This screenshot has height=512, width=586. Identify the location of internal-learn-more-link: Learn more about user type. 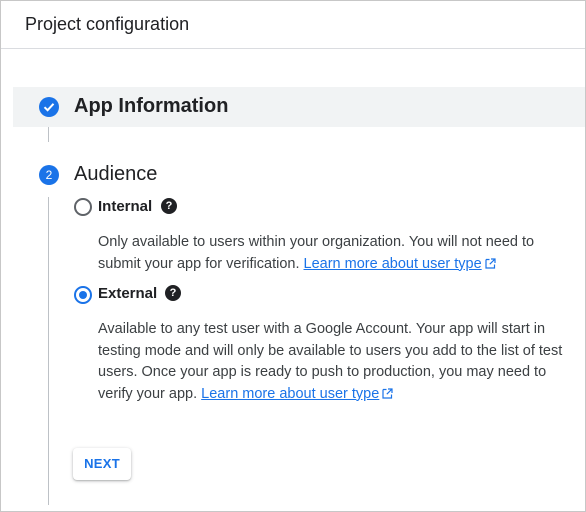
(393, 264).